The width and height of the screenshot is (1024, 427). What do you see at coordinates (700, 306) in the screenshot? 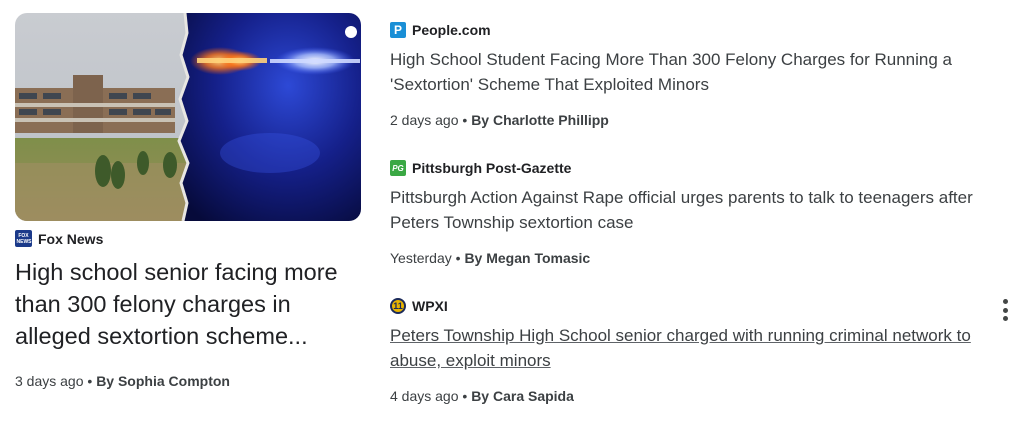
I see `article-source: 11 WPXI` at bounding box center [700, 306].